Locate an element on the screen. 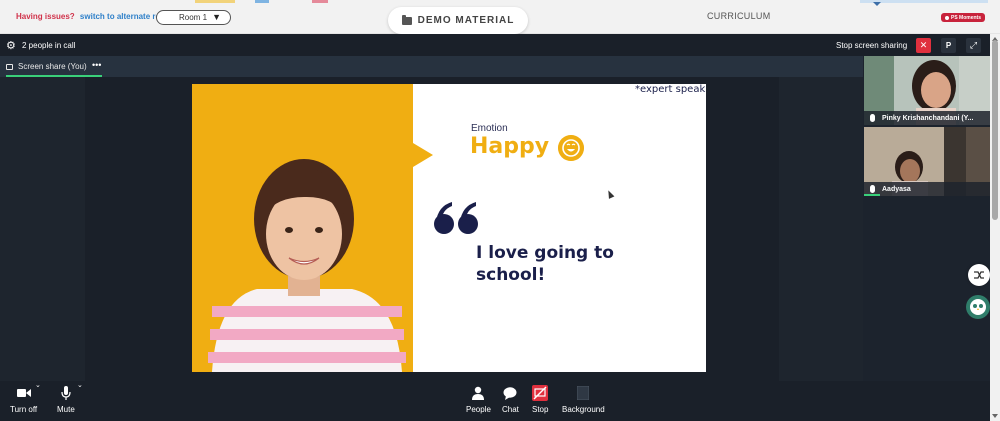  owl-icon is located at coordinates (978, 307).